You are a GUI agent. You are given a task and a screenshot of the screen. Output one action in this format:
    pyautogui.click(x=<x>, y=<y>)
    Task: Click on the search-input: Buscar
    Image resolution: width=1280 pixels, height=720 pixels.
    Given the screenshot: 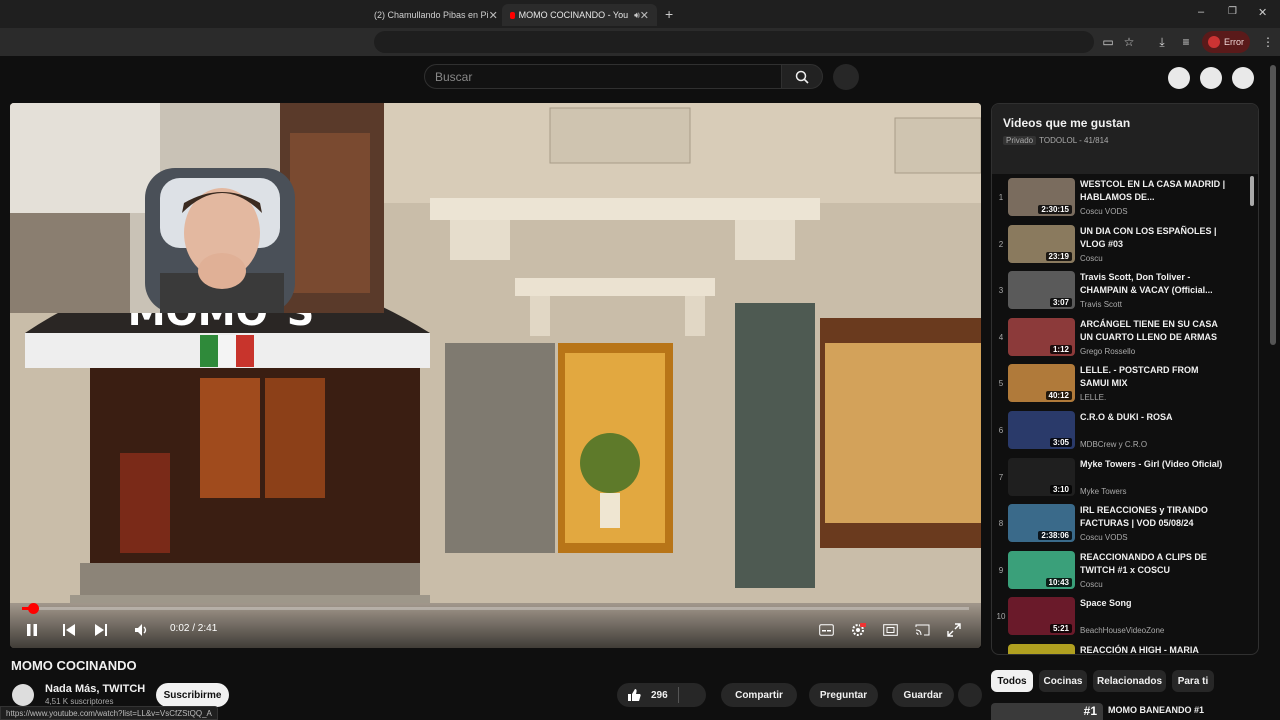 What is the action you would take?
    pyautogui.click(x=603, y=76)
    